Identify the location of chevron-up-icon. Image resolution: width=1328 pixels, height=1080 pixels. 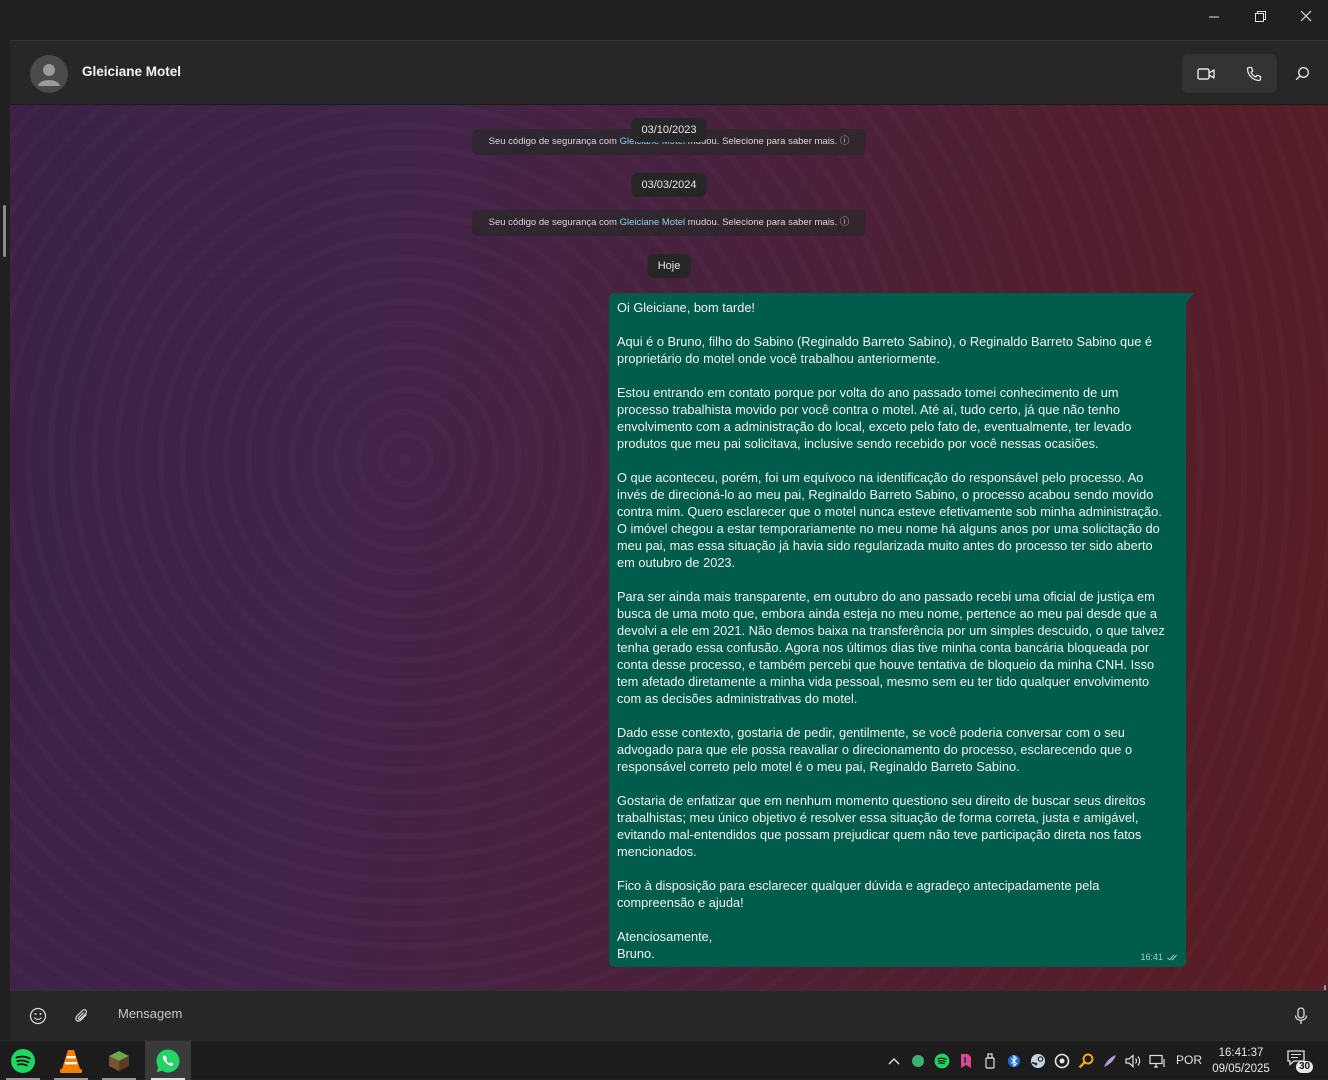
(894, 1060).